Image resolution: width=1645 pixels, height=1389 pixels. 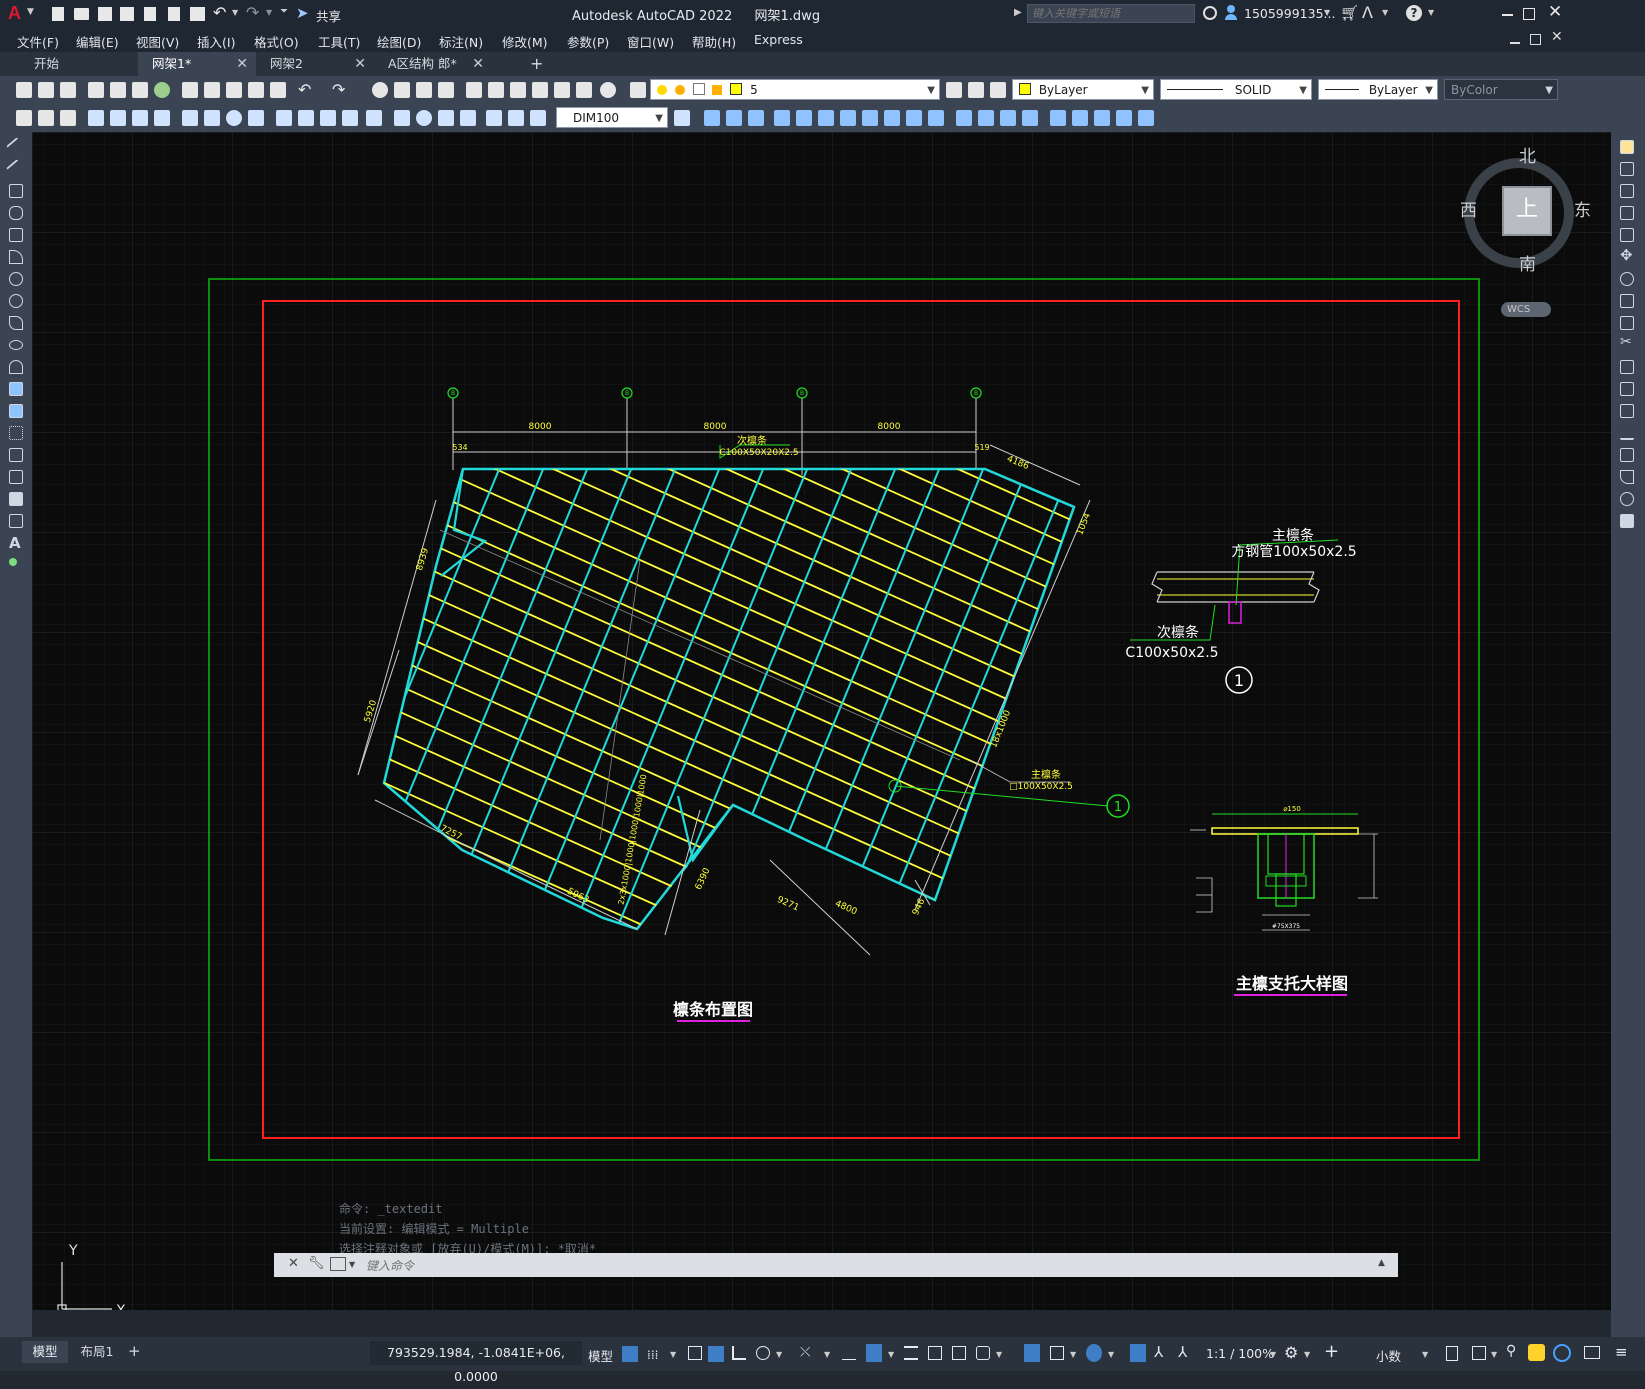 I want to click on color-select: ByLayer ▼, so click(x=1083, y=89).